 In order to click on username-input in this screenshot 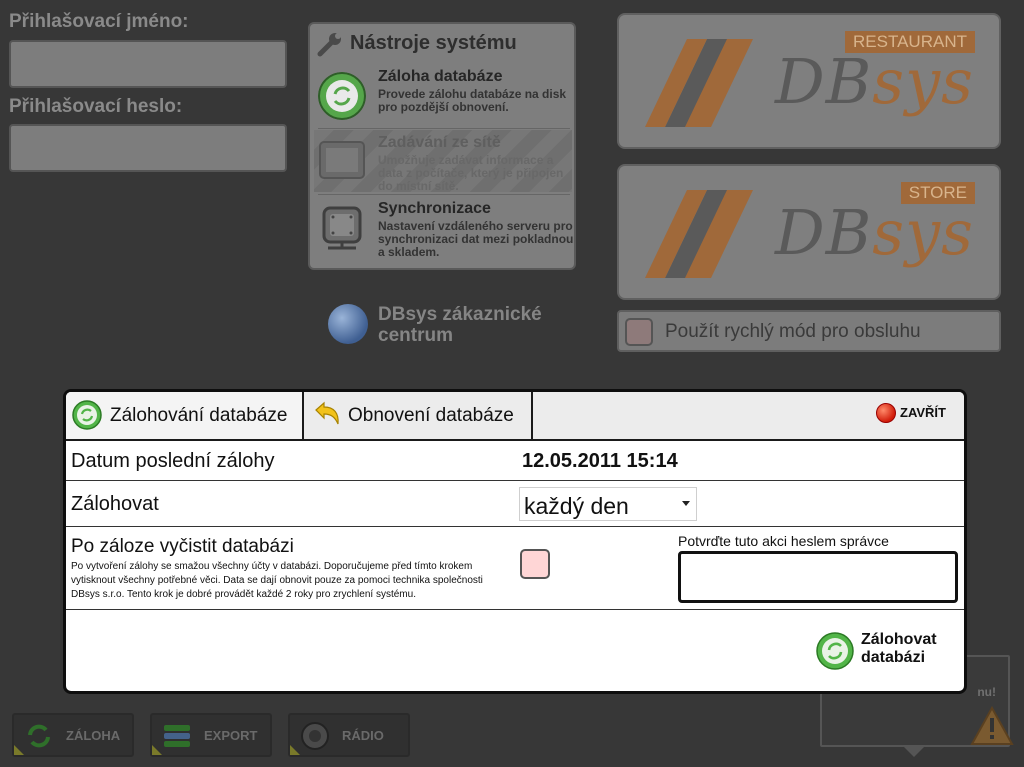, I will do `click(148, 64)`.